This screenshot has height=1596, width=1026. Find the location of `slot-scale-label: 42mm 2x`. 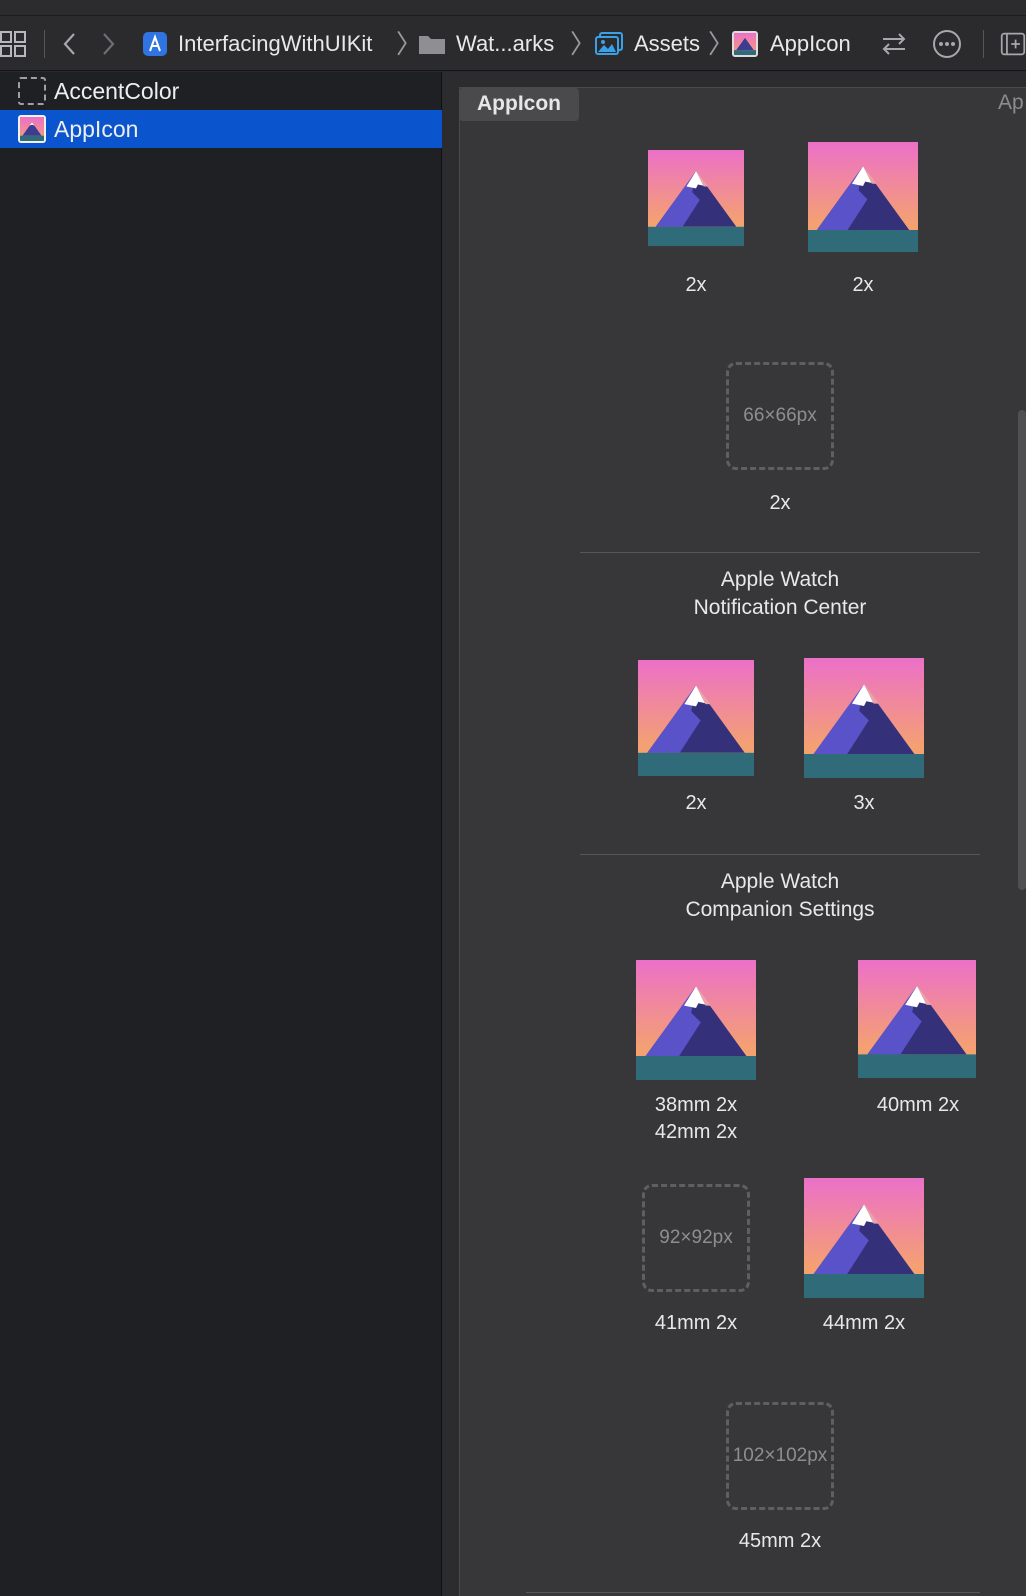

slot-scale-label: 42mm 2x is located at coordinates (696, 1132).